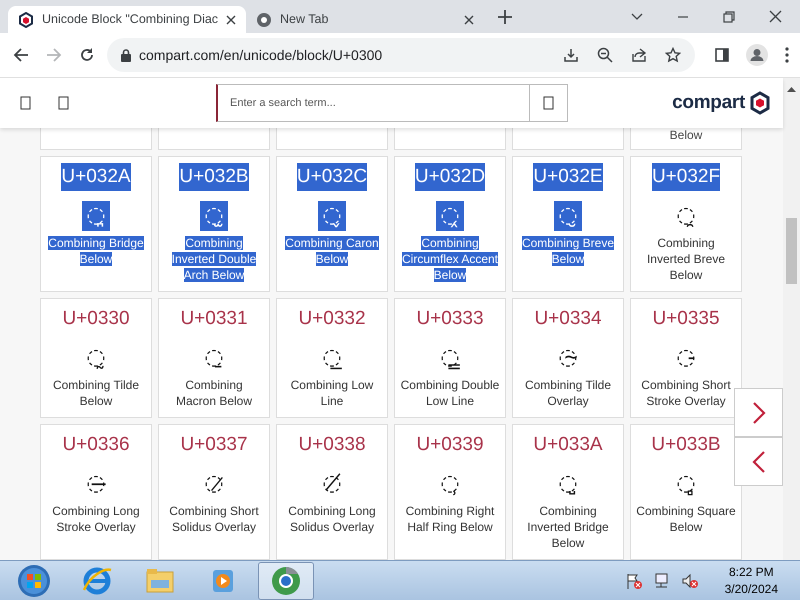 Image resolution: width=800 pixels, height=600 pixels. Describe the element at coordinates (450, 216) in the screenshot. I see `character-glyph: ◌̭` at that location.